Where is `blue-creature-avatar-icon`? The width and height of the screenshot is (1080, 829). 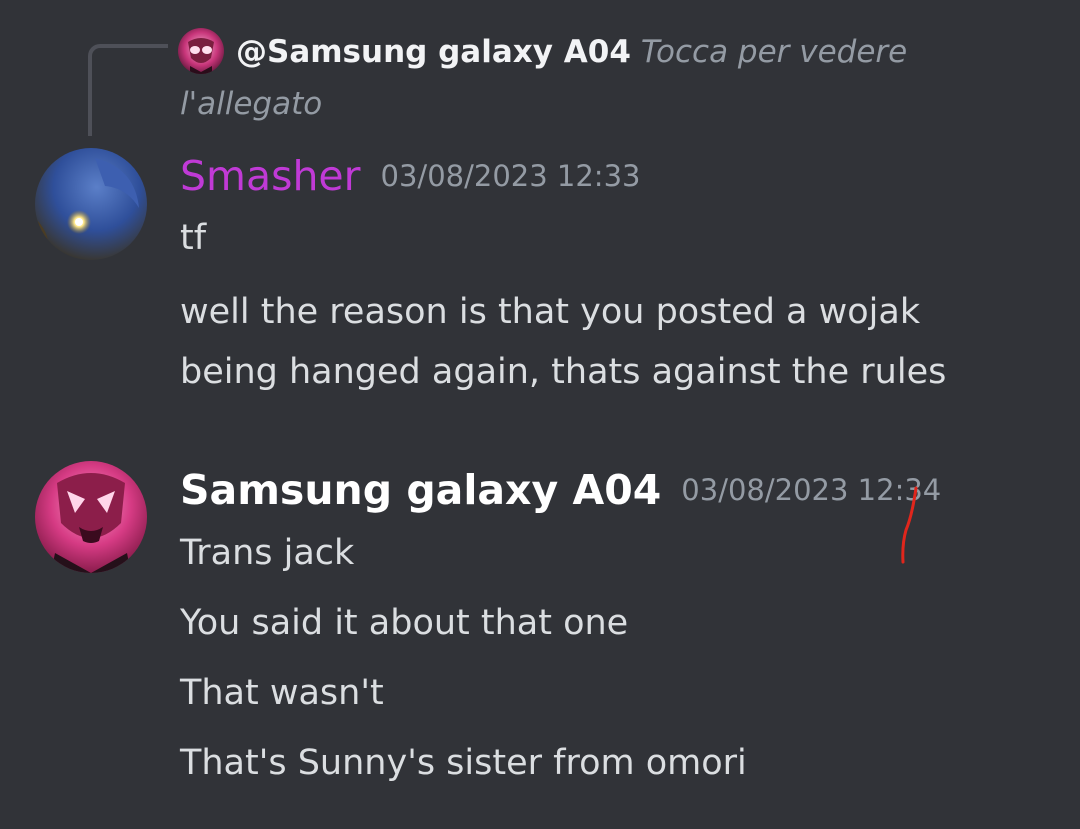 blue-creature-avatar-icon is located at coordinates (91, 204).